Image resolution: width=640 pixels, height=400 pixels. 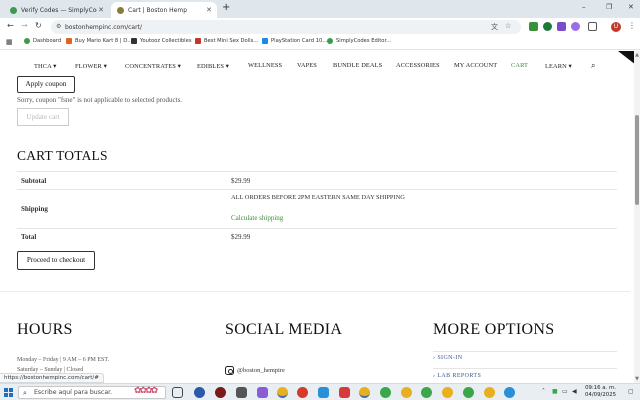 I want to click on windows-start-icon, so click(x=8, y=392).